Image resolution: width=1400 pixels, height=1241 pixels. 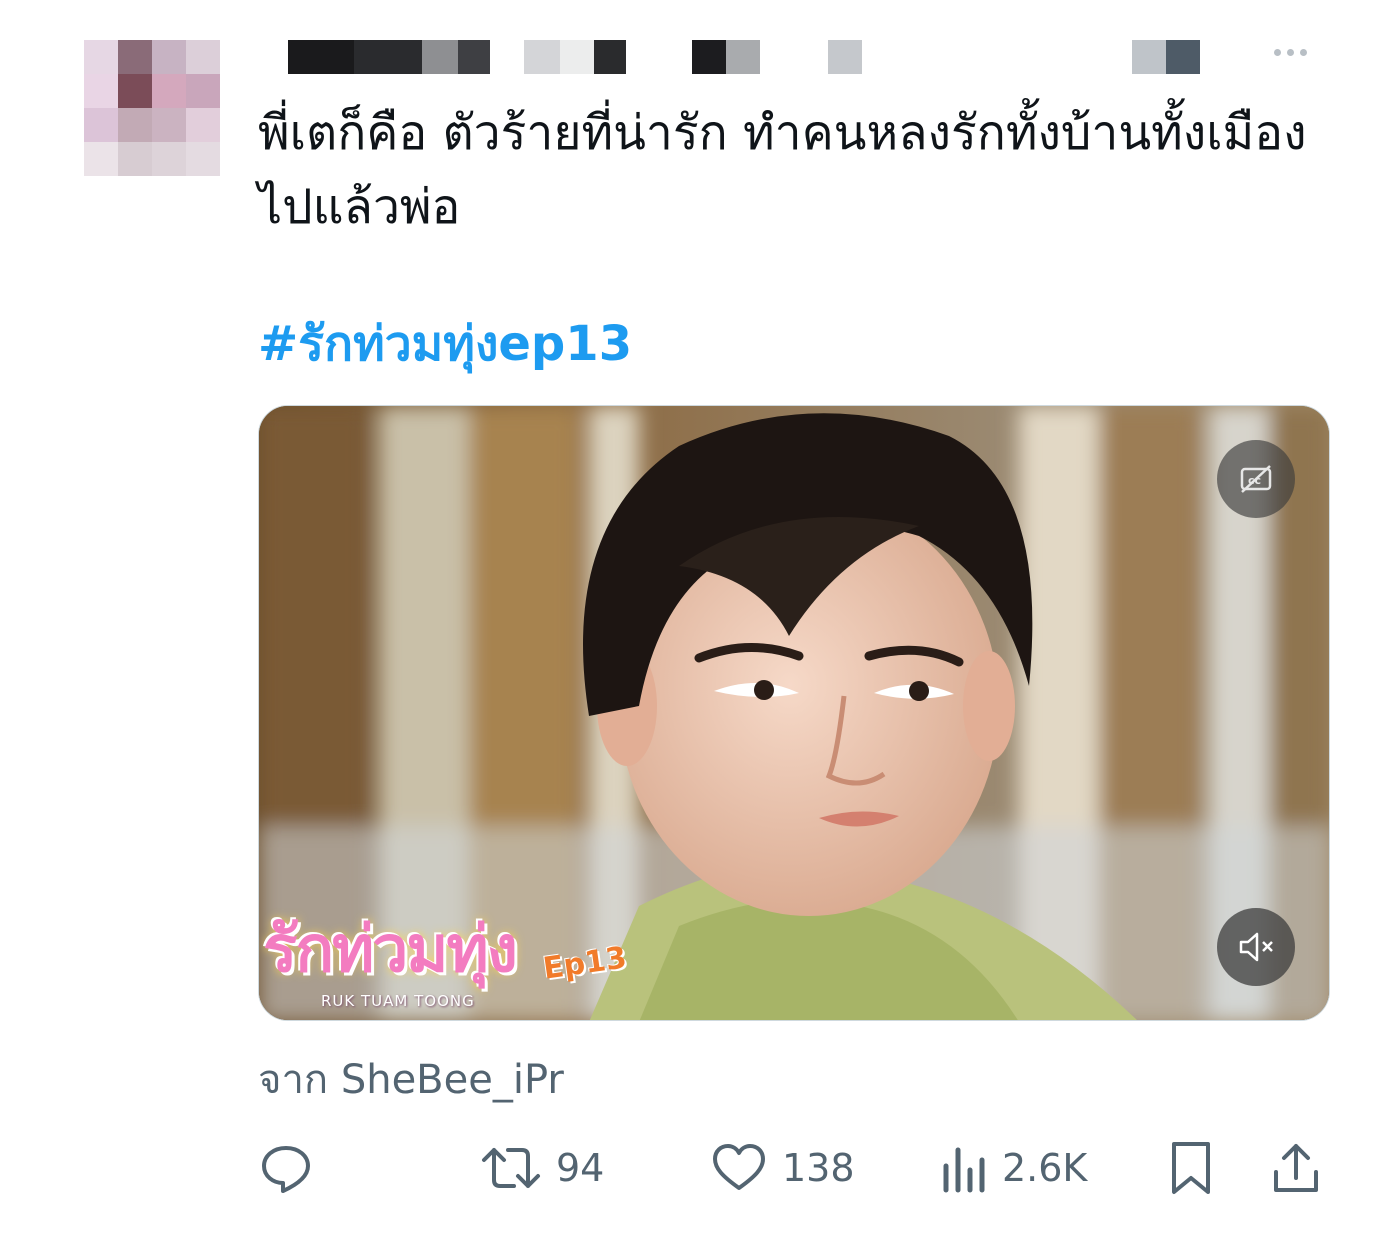 What do you see at coordinates (1045, 1168) in the screenshot?
I see `views-count: 2.6K` at bounding box center [1045, 1168].